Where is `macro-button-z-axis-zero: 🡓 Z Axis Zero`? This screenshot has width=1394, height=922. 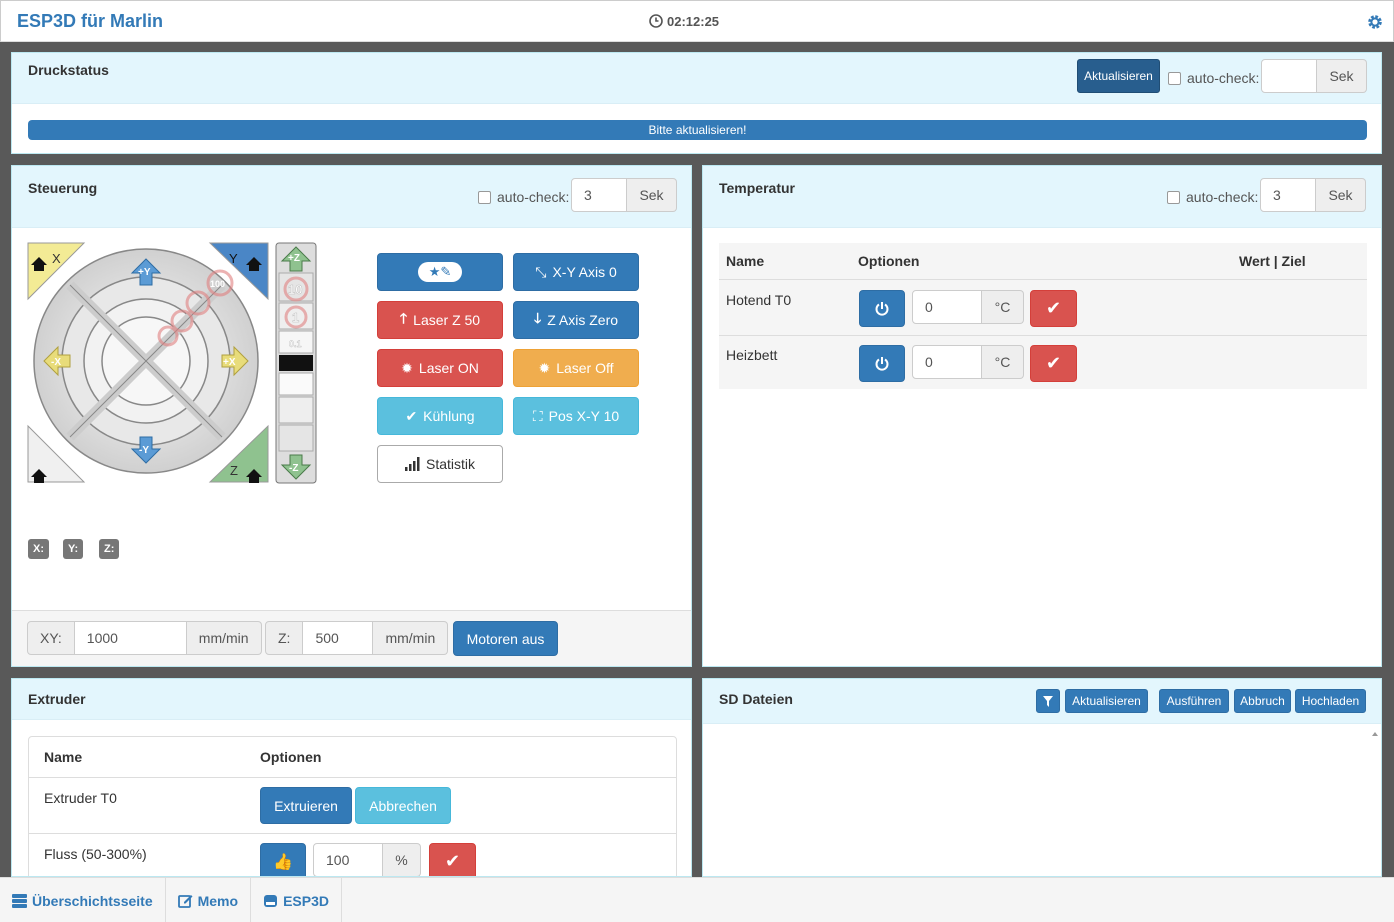 macro-button-z-axis-zero: 🡓 Z Axis Zero is located at coordinates (576, 320).